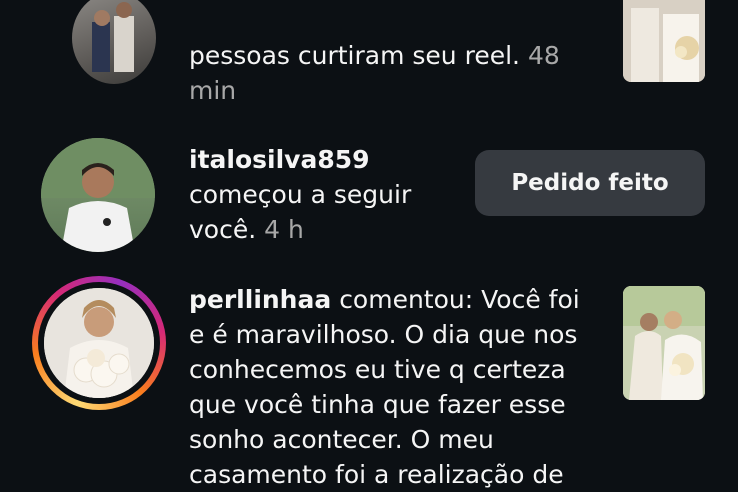 The image size is (738, 492). I want to click on username: perllinhaa, so click(260, 299).